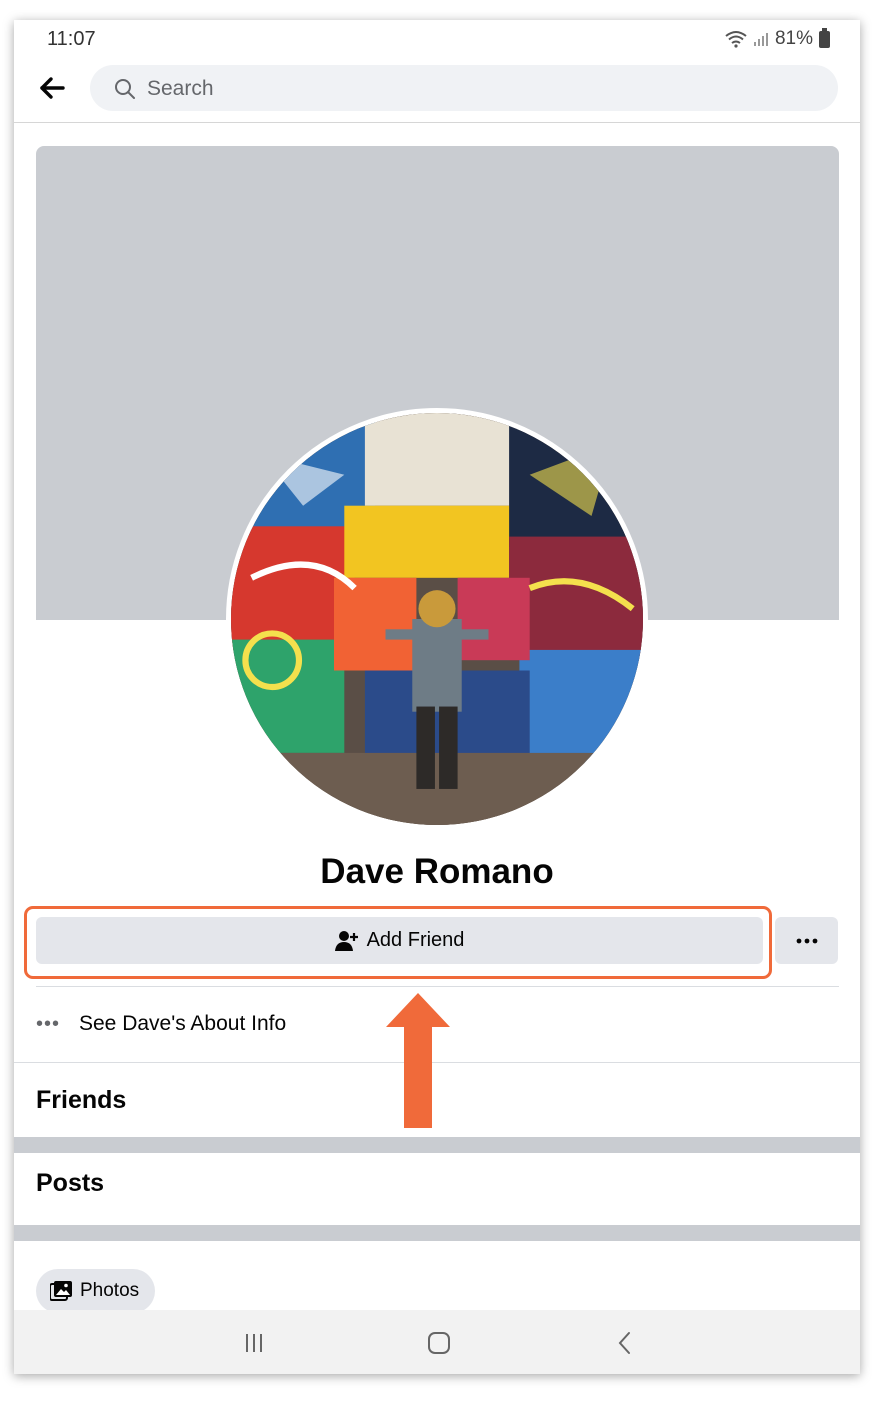  Describe the element at coordinates (760, 39) in the screenshot. I see `signal-icon` at that location.